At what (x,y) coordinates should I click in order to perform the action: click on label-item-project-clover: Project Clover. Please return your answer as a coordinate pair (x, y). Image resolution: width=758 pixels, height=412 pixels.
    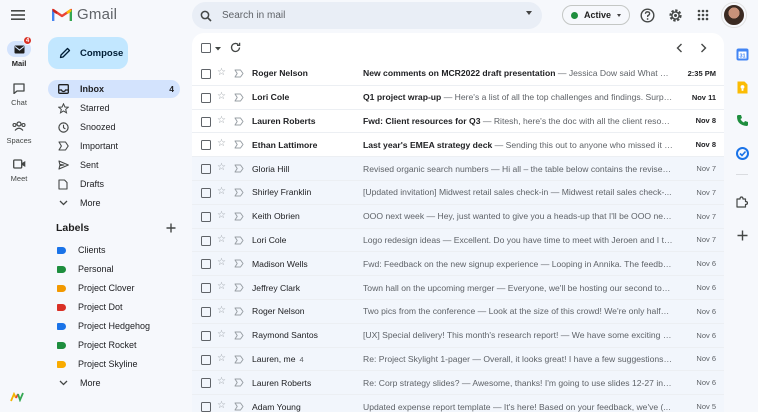
    Looking at the image, I should click on (114, 288).